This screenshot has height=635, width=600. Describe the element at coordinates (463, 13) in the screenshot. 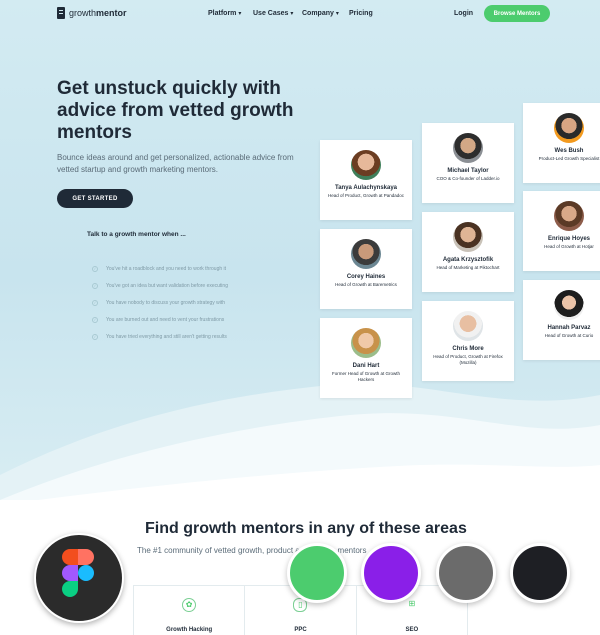

I see `login-link: Login` at that location.